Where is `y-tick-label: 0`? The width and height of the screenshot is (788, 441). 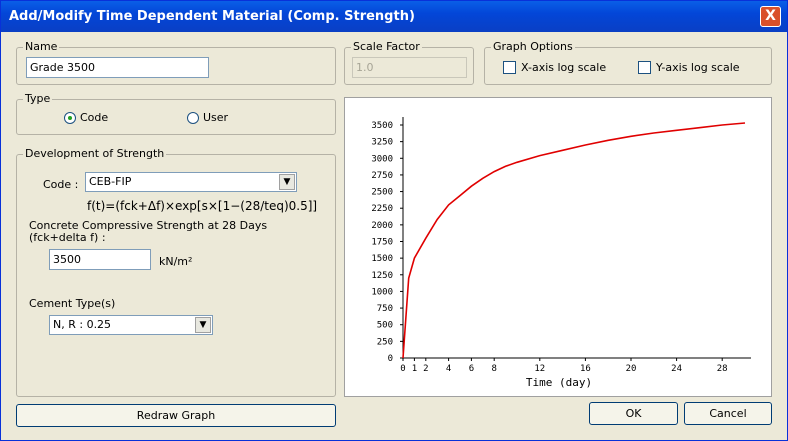 y-tick-label: 0 is located at coordinates (390, 359).